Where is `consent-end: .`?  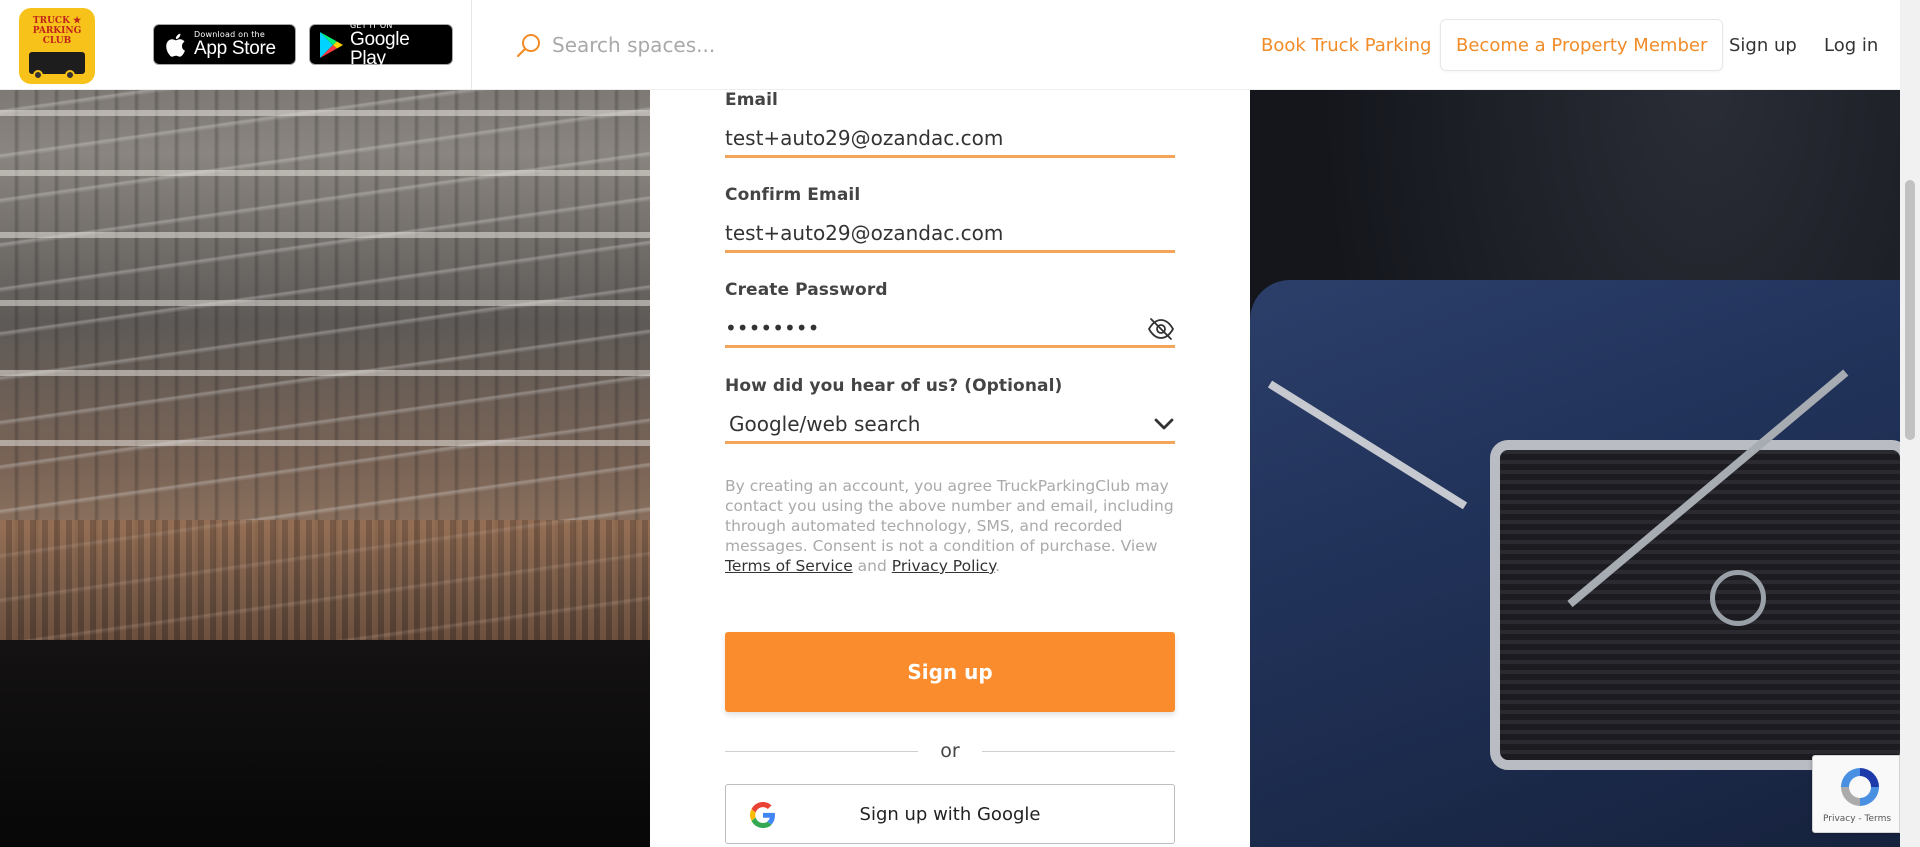 consent-end: . is located at coordinates (998, 566).